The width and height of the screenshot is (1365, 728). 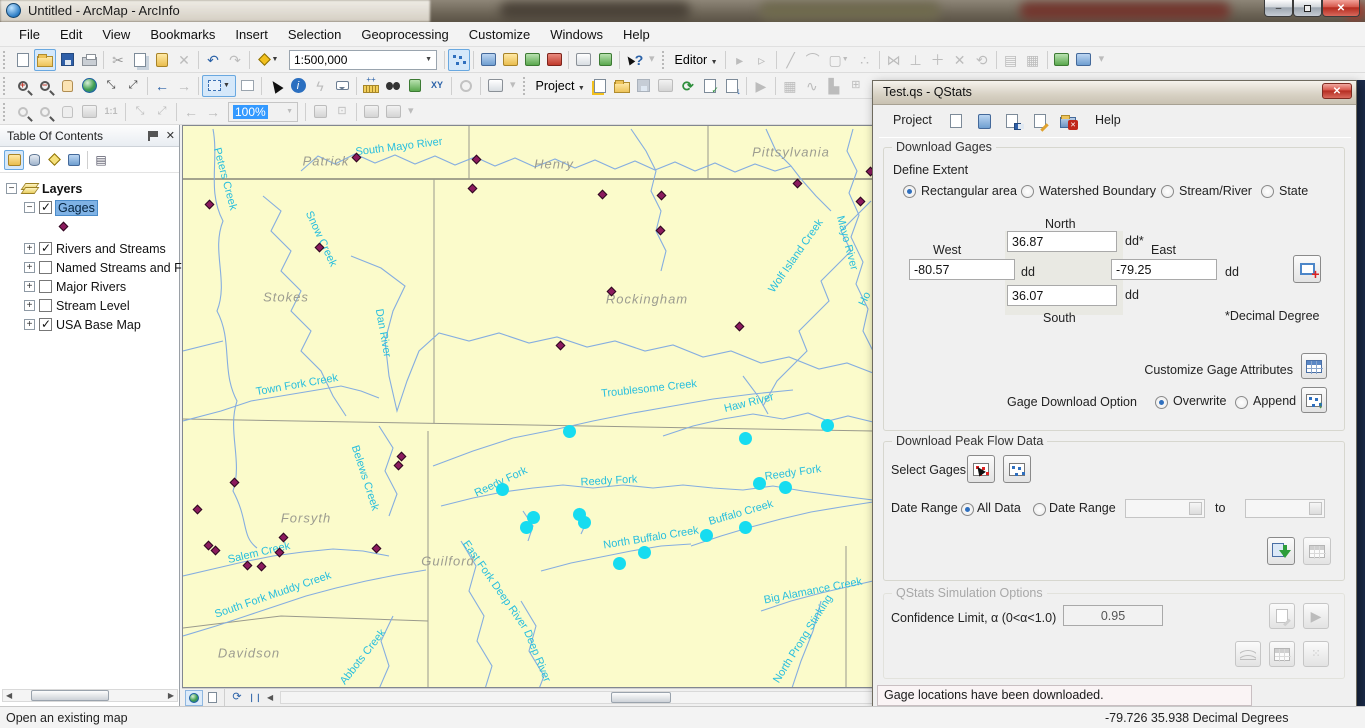 I want to click on paste-button, so click(x=162, y=60).